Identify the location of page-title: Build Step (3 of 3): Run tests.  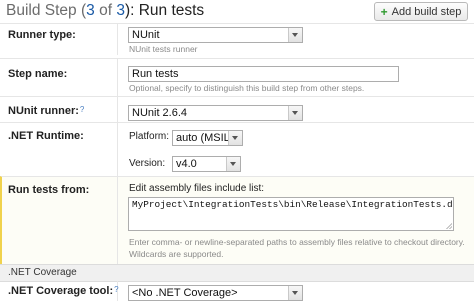
(105, 11).